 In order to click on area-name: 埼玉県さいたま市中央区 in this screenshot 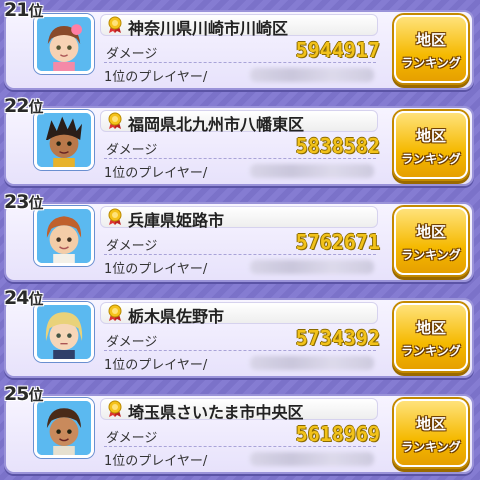, I will do `click(216, 412)`.